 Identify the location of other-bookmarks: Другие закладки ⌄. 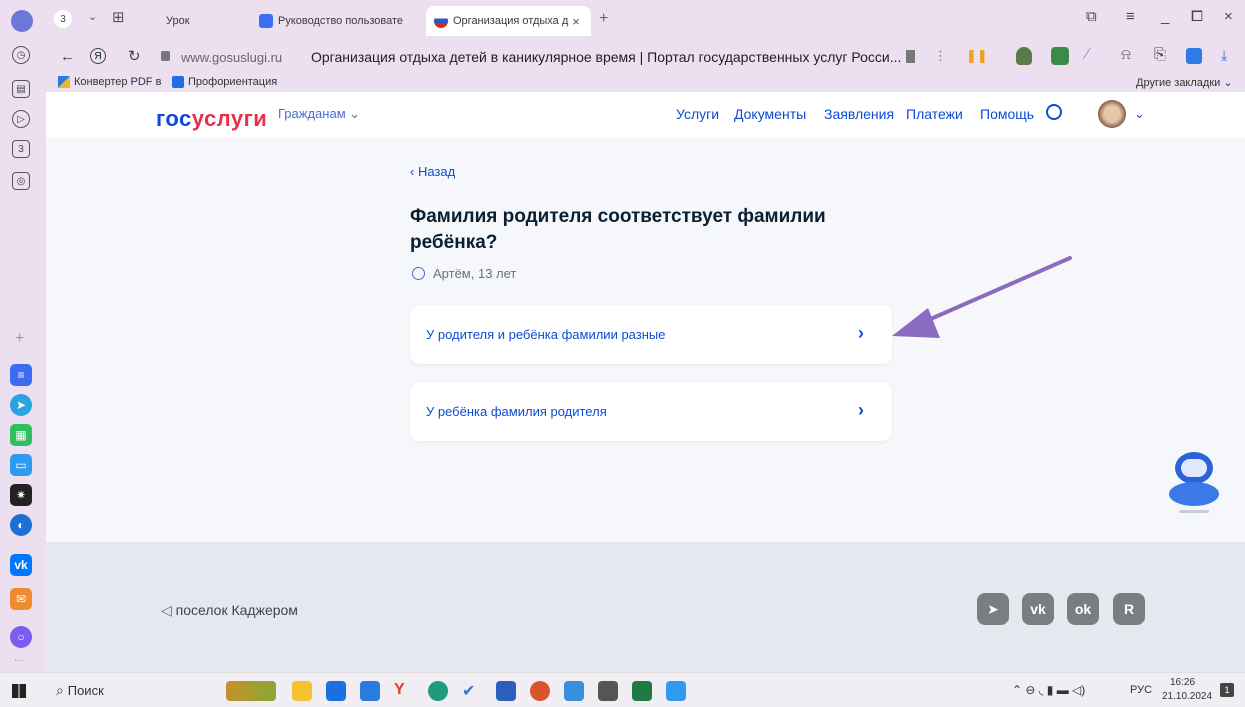
(1184, 82).